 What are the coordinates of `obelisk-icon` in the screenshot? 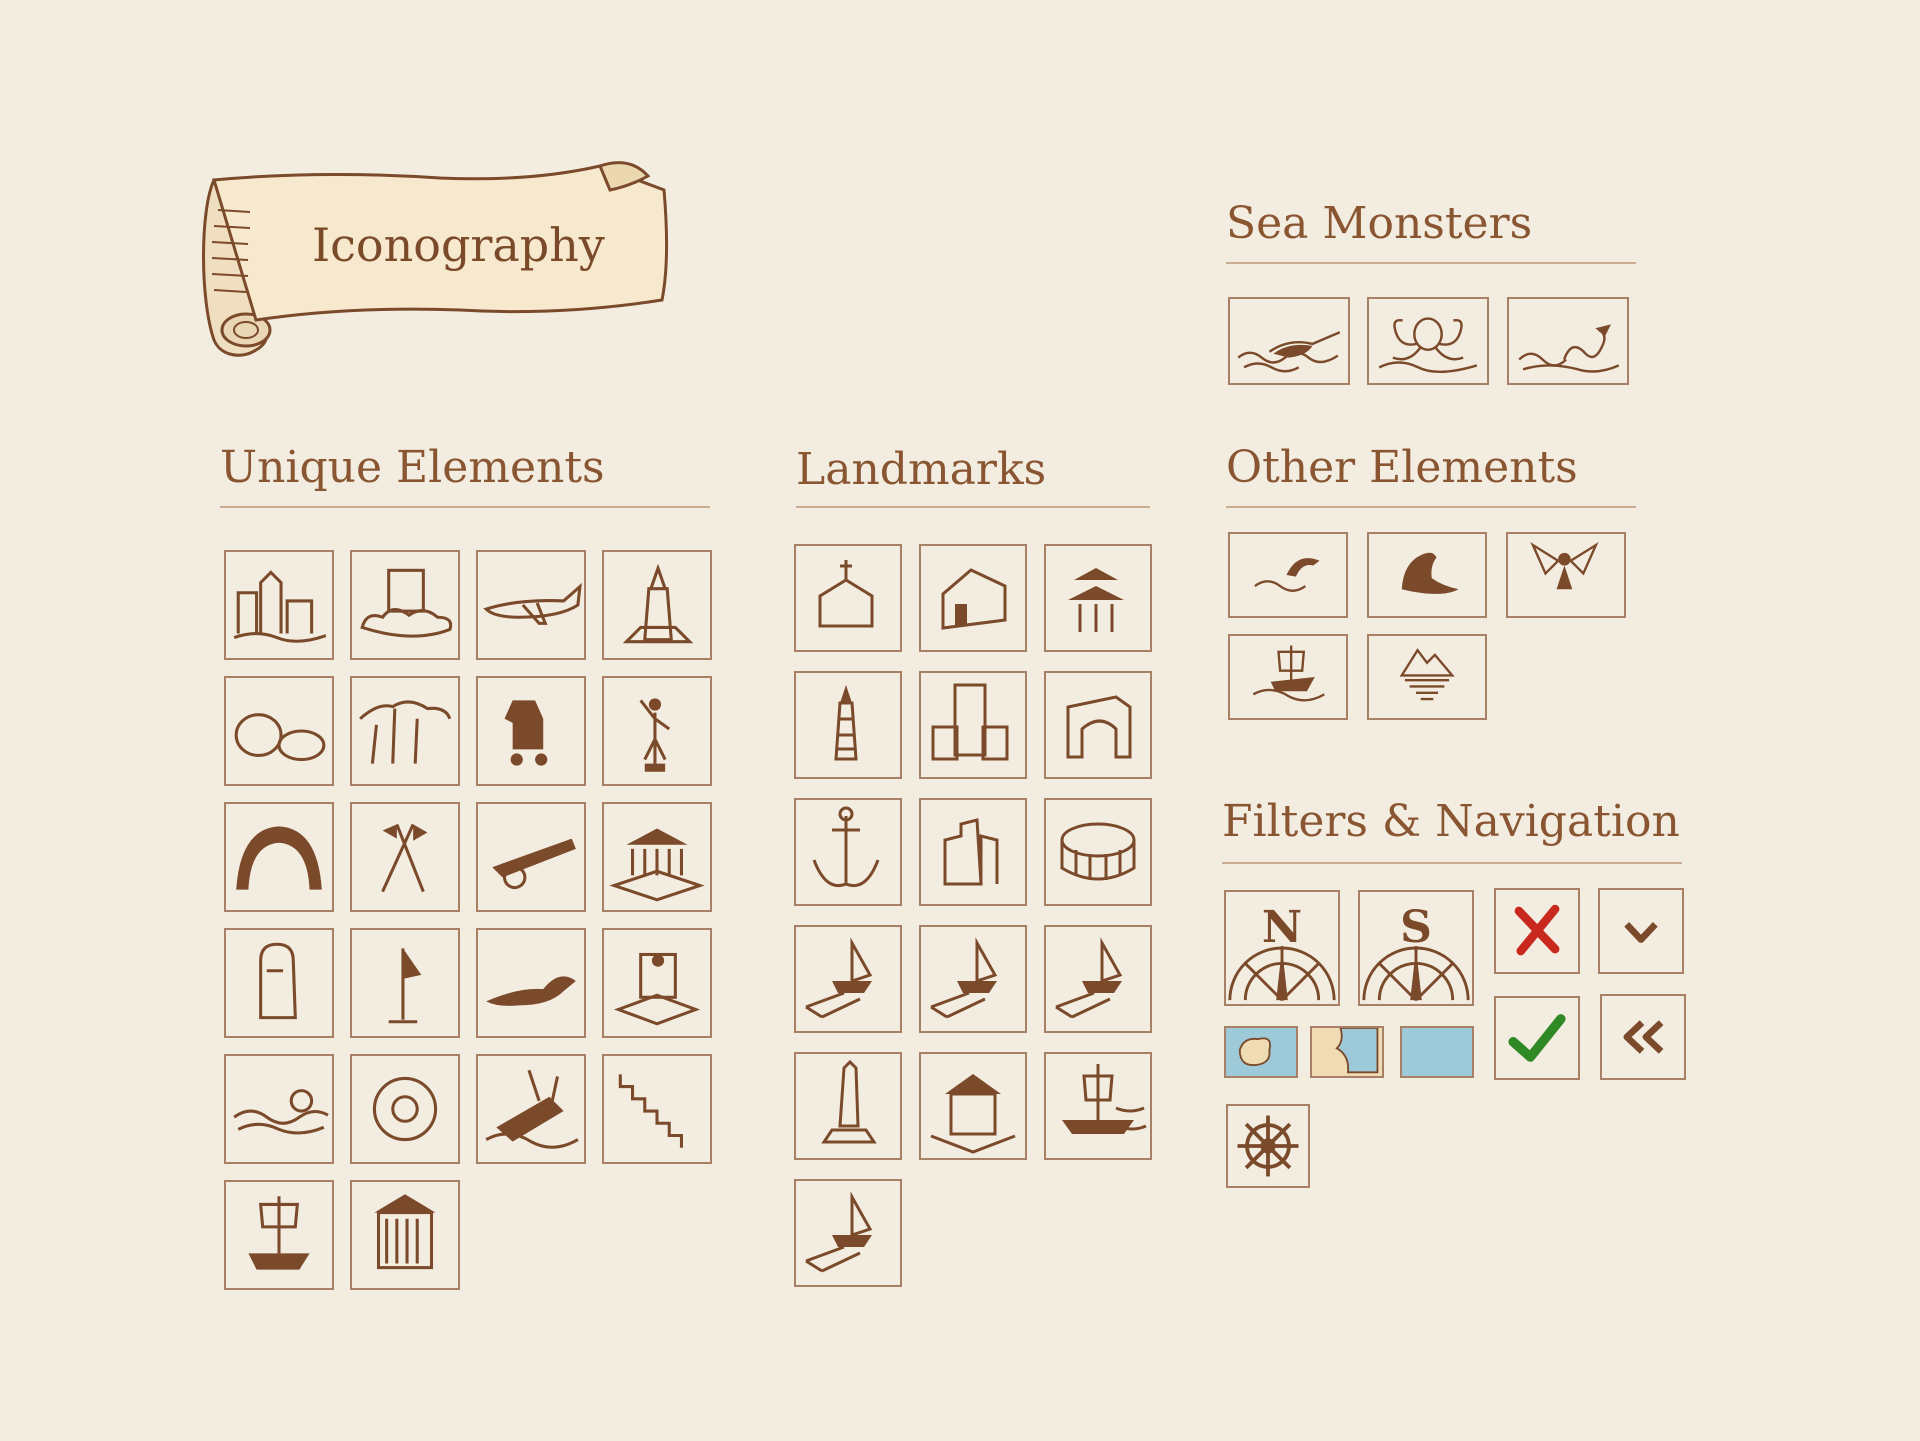 It's located at (848, 1106).